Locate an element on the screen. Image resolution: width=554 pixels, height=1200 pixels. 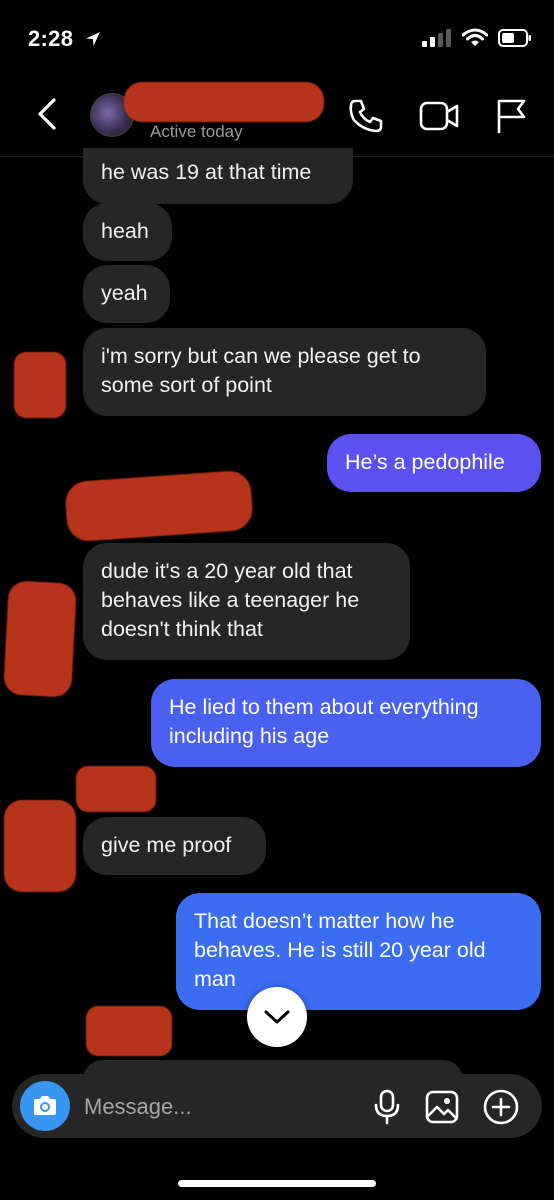
chat-header: Active today is located at coordinates (277, 116).